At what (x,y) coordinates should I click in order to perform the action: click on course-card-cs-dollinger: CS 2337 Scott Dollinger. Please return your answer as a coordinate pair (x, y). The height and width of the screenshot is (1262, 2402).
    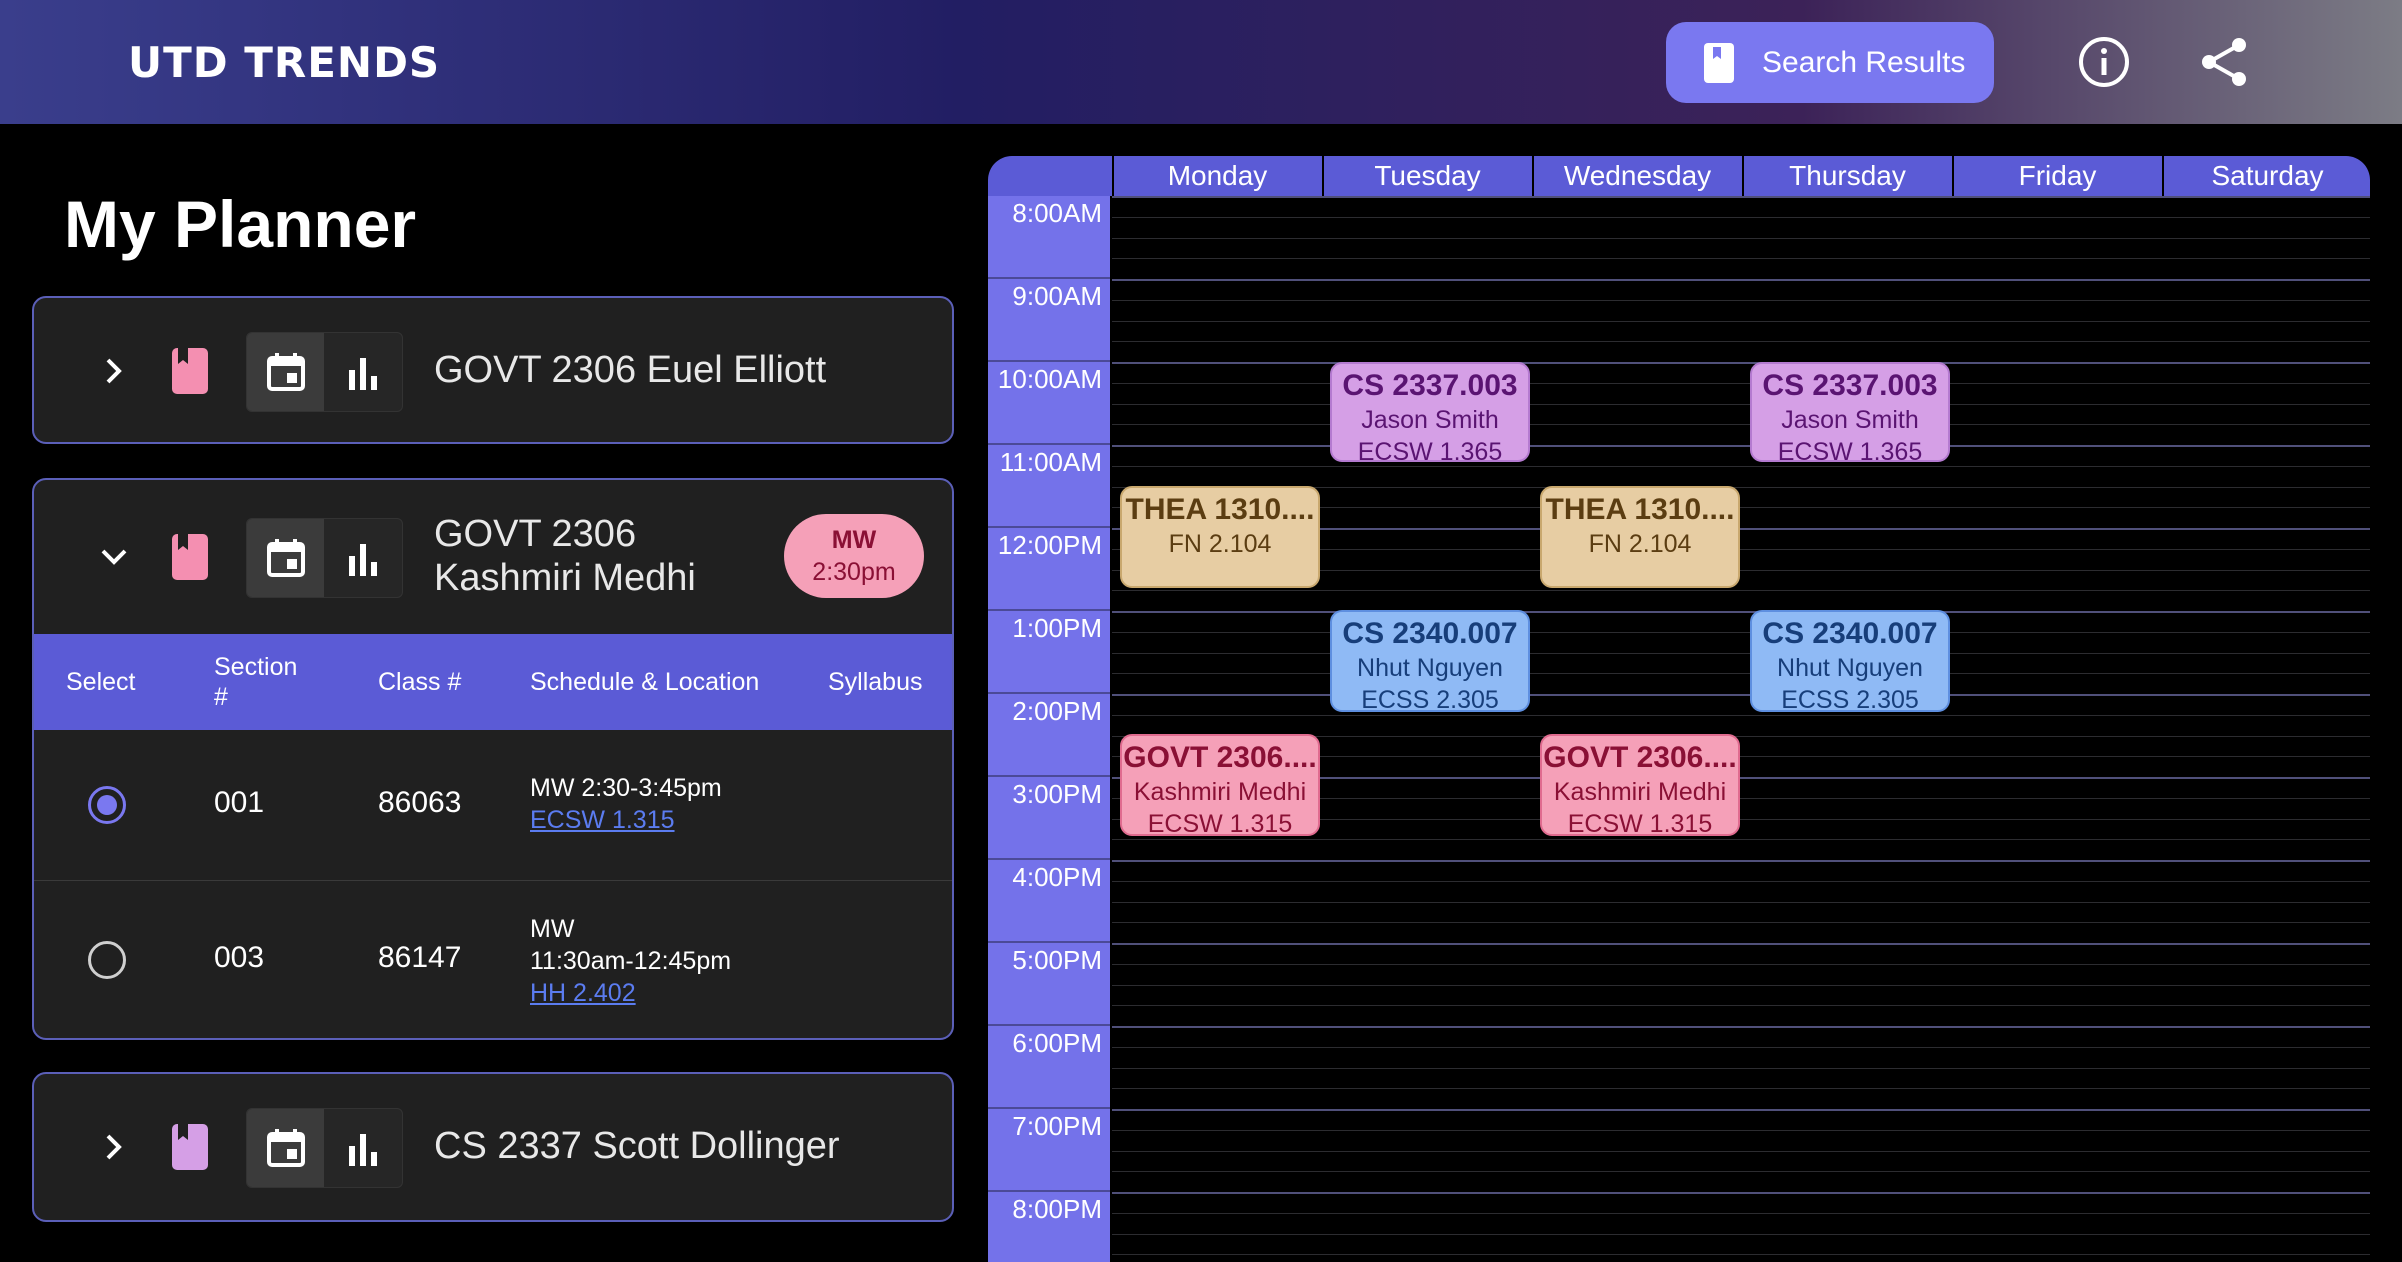
    Looking at the image, I should click on (493, 1147).